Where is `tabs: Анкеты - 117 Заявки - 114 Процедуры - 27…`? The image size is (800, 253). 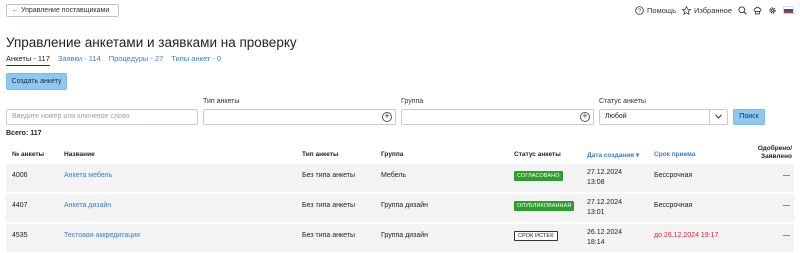 tabs: Анкеты - 117 Заявки - 114 Процедуры - 27… is located at coordinates (113, 60).